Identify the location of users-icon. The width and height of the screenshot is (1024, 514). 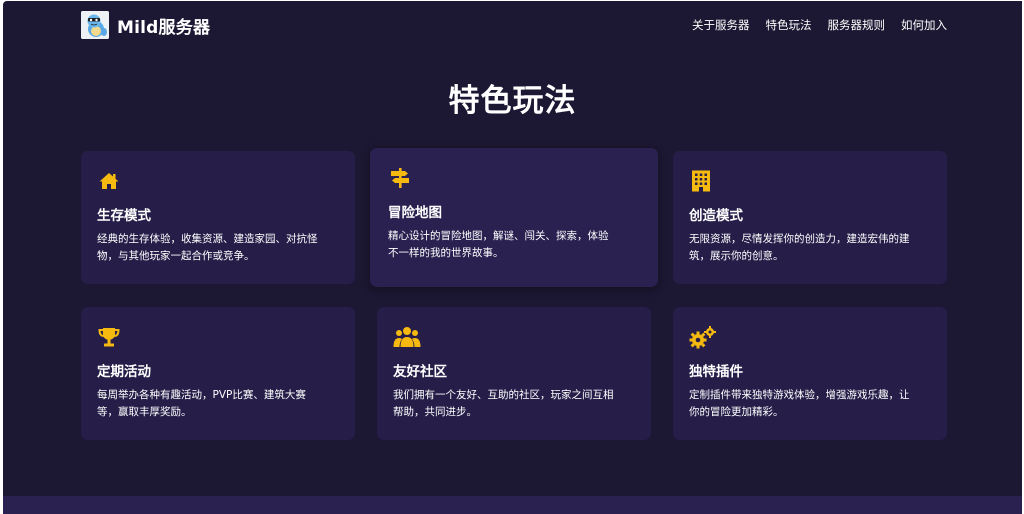
(407, 337).